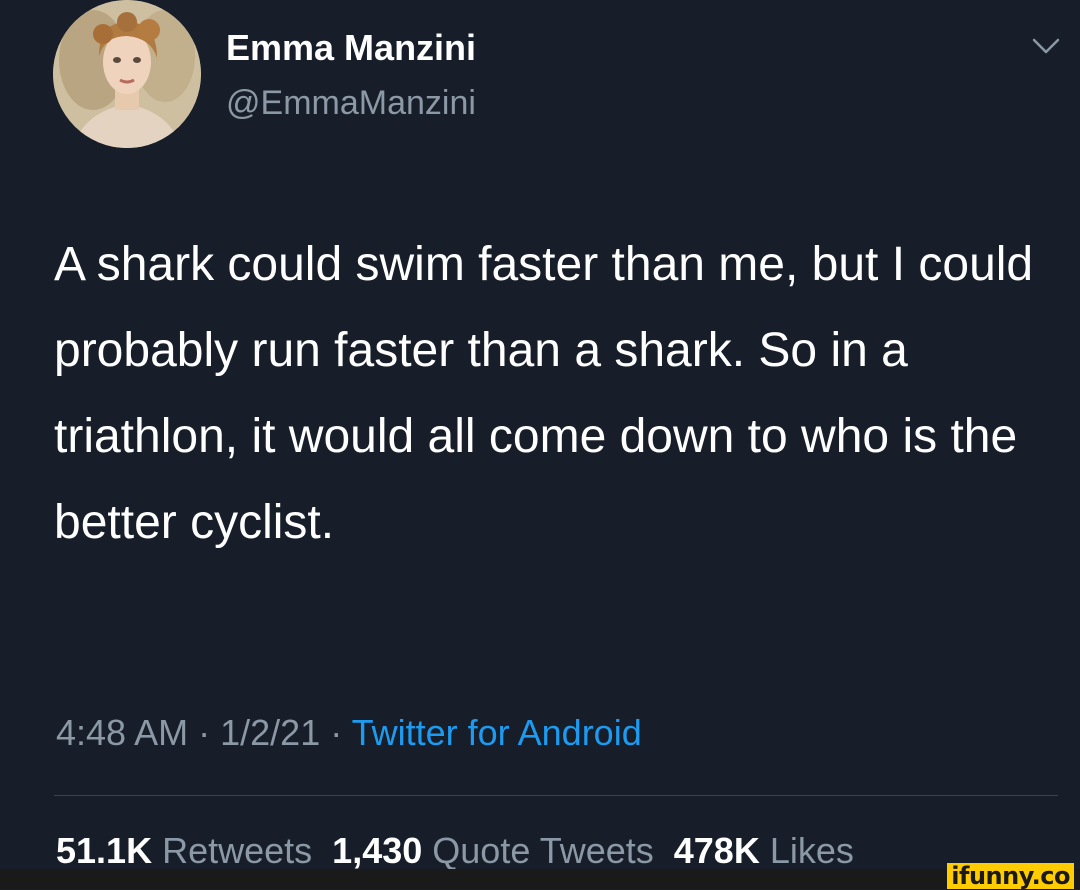 The image size is (1080, 890). Describe the element at coordinates (540, 879) in the screenshot. I see `footer-bar` at that location.